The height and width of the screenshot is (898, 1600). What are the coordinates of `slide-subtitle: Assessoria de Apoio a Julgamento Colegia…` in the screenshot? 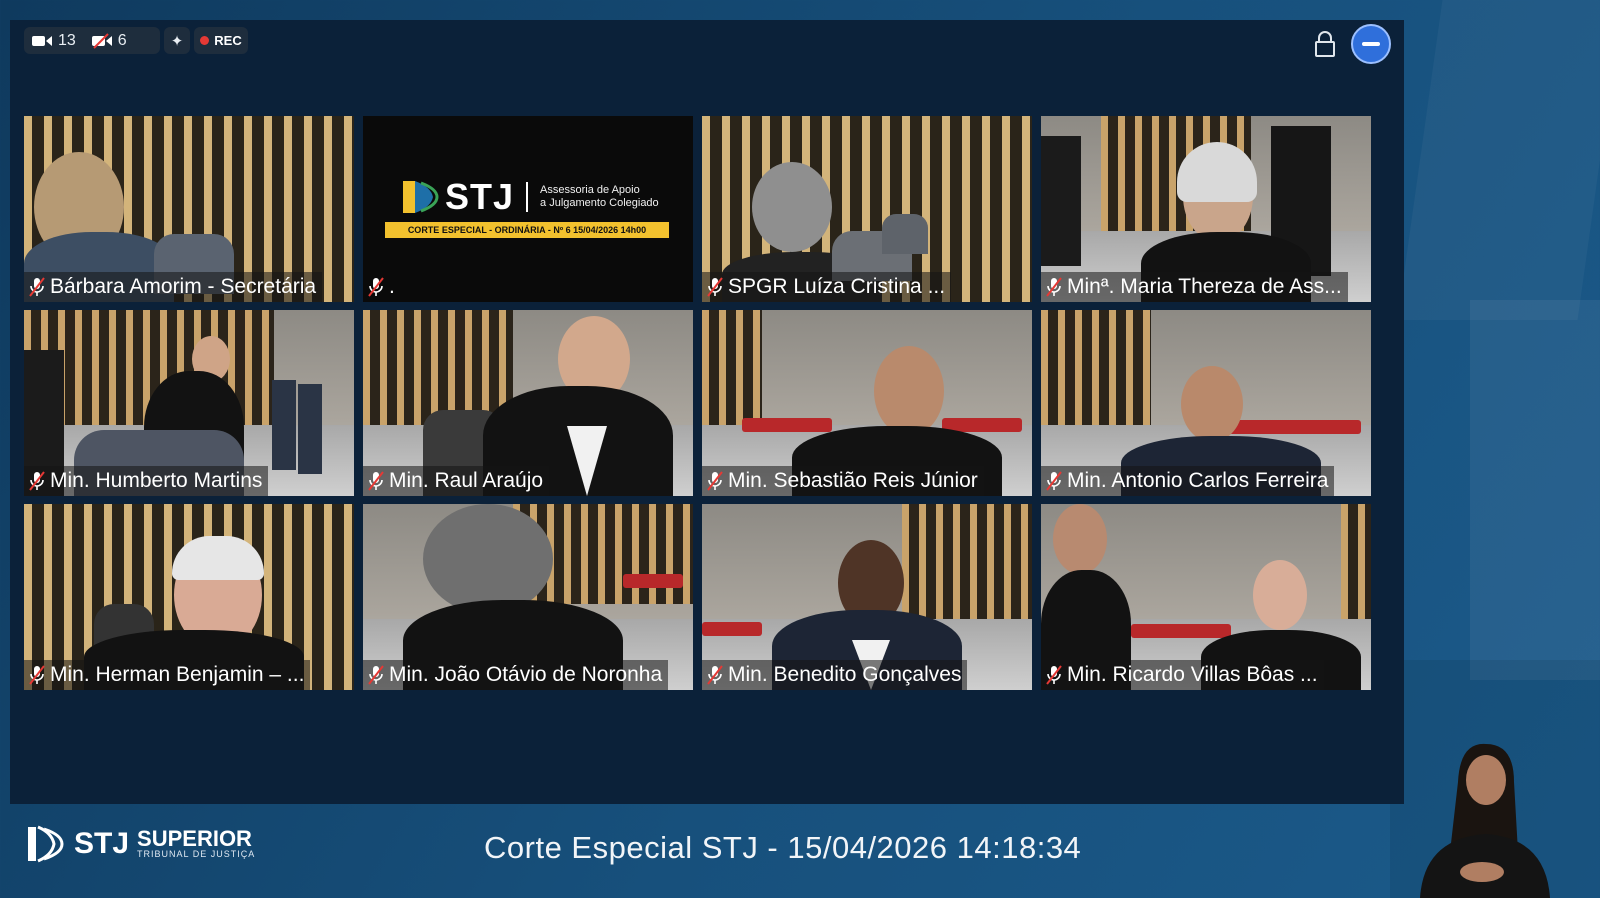 It's located at (599, 197).